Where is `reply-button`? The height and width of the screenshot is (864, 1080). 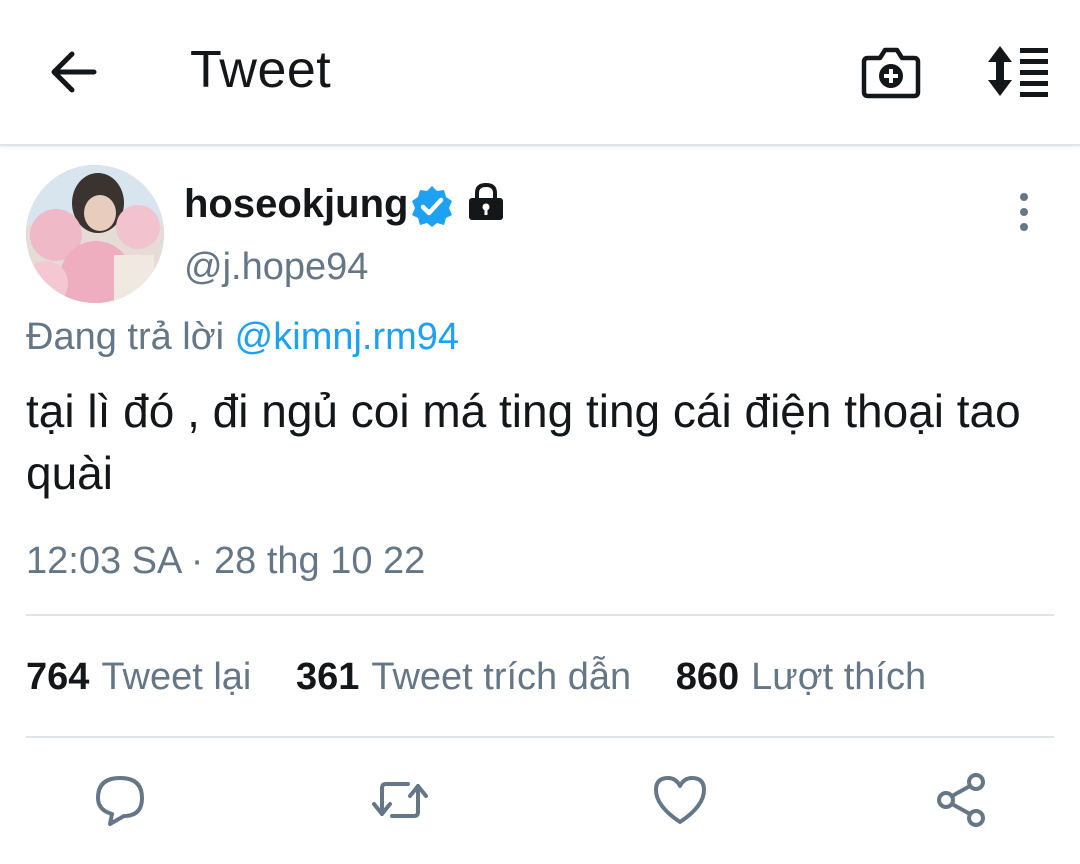 reply-button is located at coordinates (120, 800).